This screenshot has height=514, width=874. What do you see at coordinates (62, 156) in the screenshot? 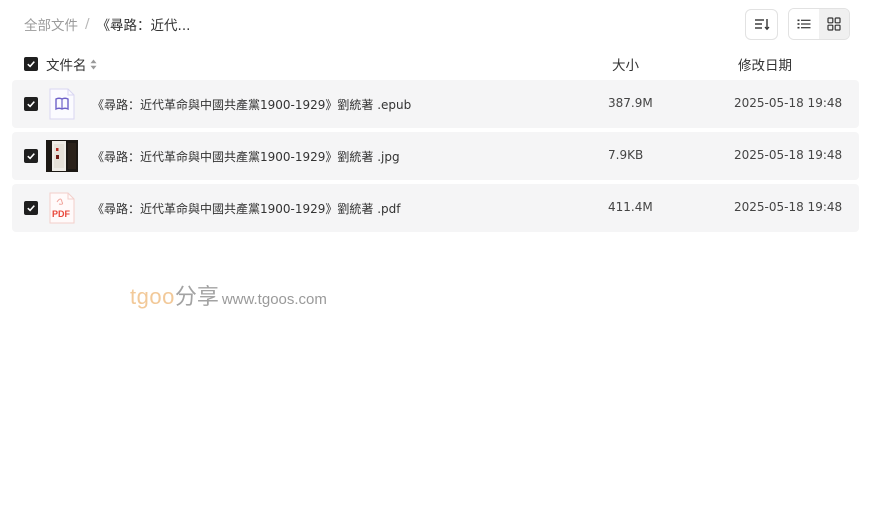
I see `image-thumbnail` at bounding box center [62, 156].